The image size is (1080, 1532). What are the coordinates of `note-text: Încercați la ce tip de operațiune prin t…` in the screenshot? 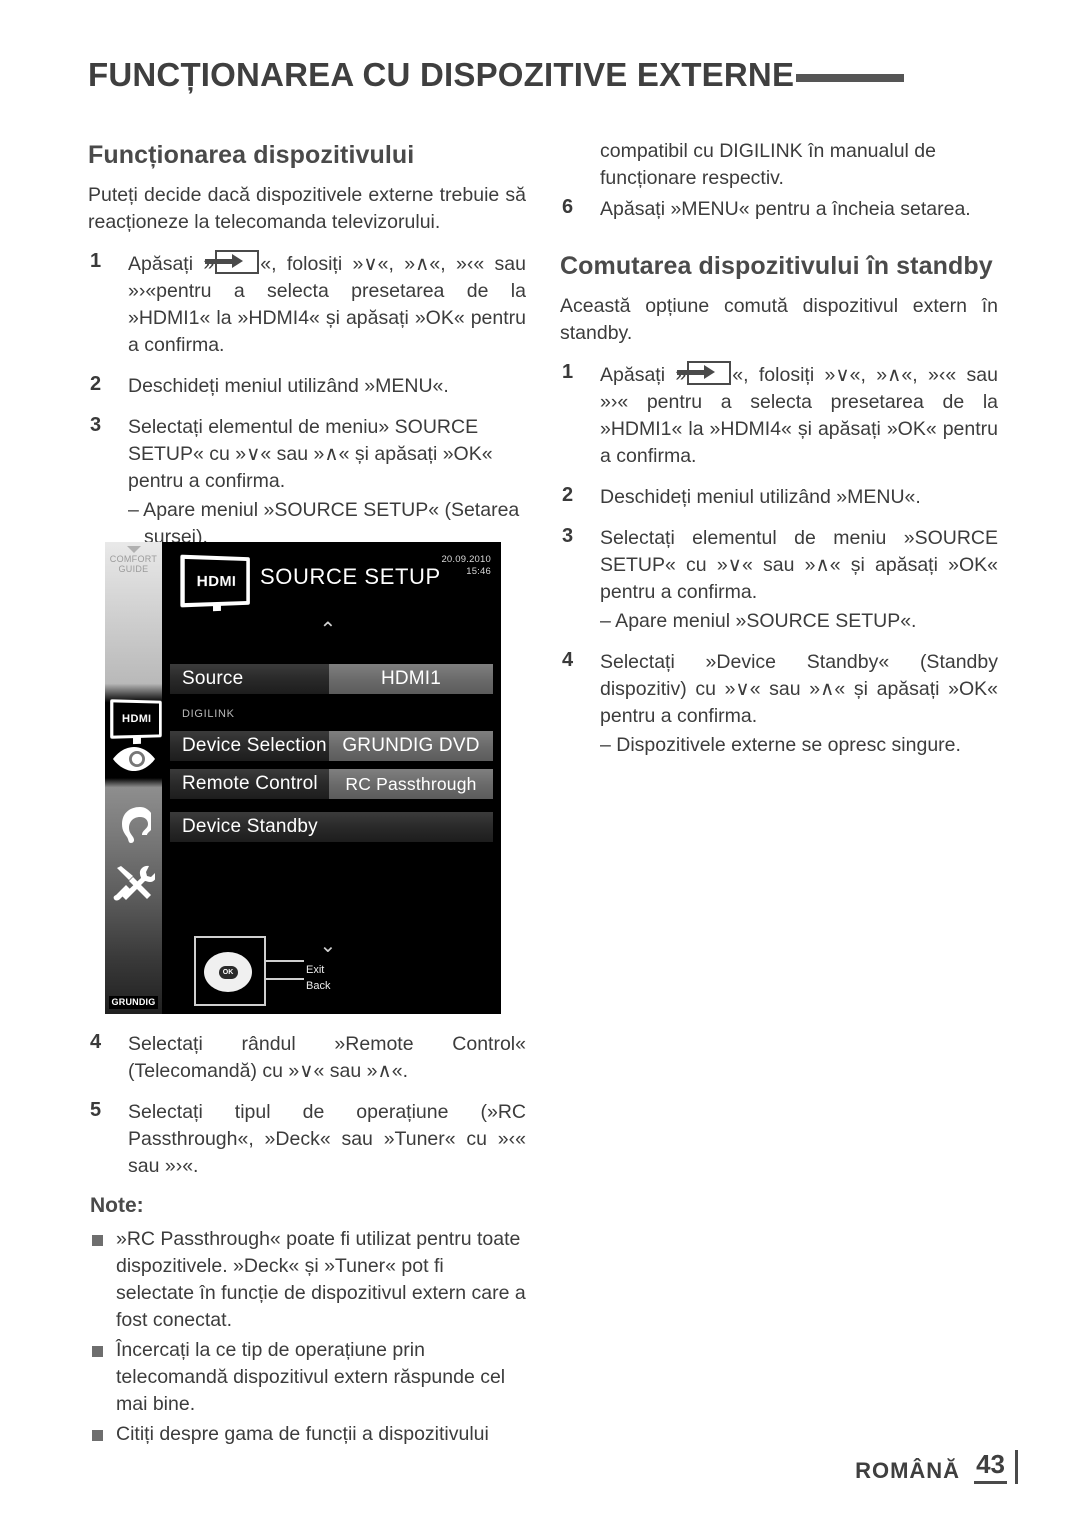 It's located at (311, 1377).